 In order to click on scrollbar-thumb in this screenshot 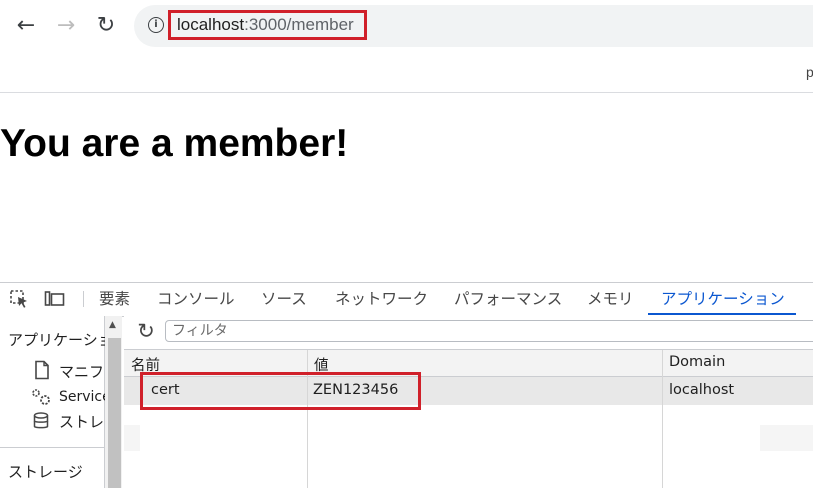, I will do `click(114, 413)`.